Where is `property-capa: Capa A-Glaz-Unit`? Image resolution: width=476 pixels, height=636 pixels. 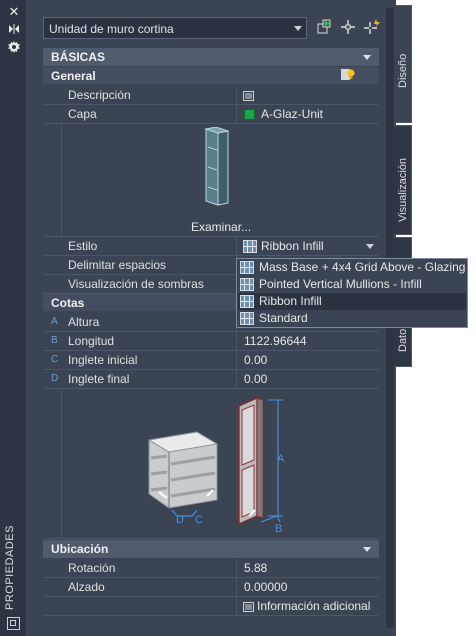 property-capa: Capa A-Glaz-Unit is located at coordinates (211, 114).